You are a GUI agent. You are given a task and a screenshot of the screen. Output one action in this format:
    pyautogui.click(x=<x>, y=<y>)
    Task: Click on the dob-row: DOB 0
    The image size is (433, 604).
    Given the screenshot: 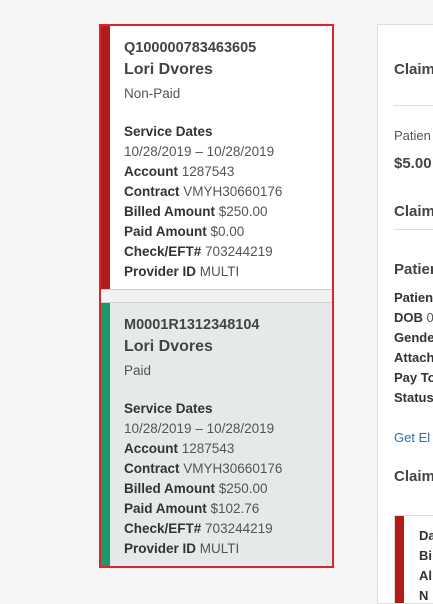 What is the action you would take?
    pyautogui.click(x=413, y=318)
    